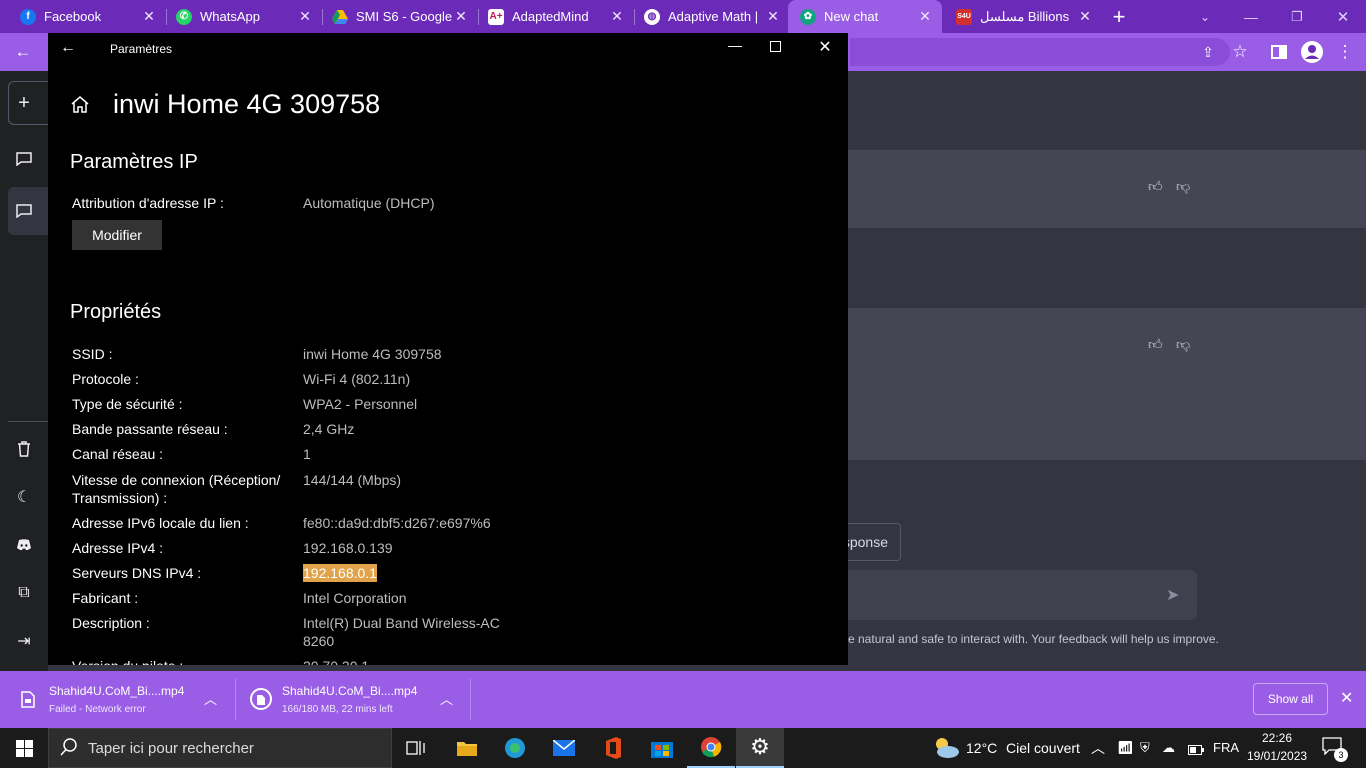 This screenshot has height=768, width=1366. What do you see at coordinates (1208, 52) in the screenshot?
I see `share-icon: ⇪` at bounding box center [1208, 52].